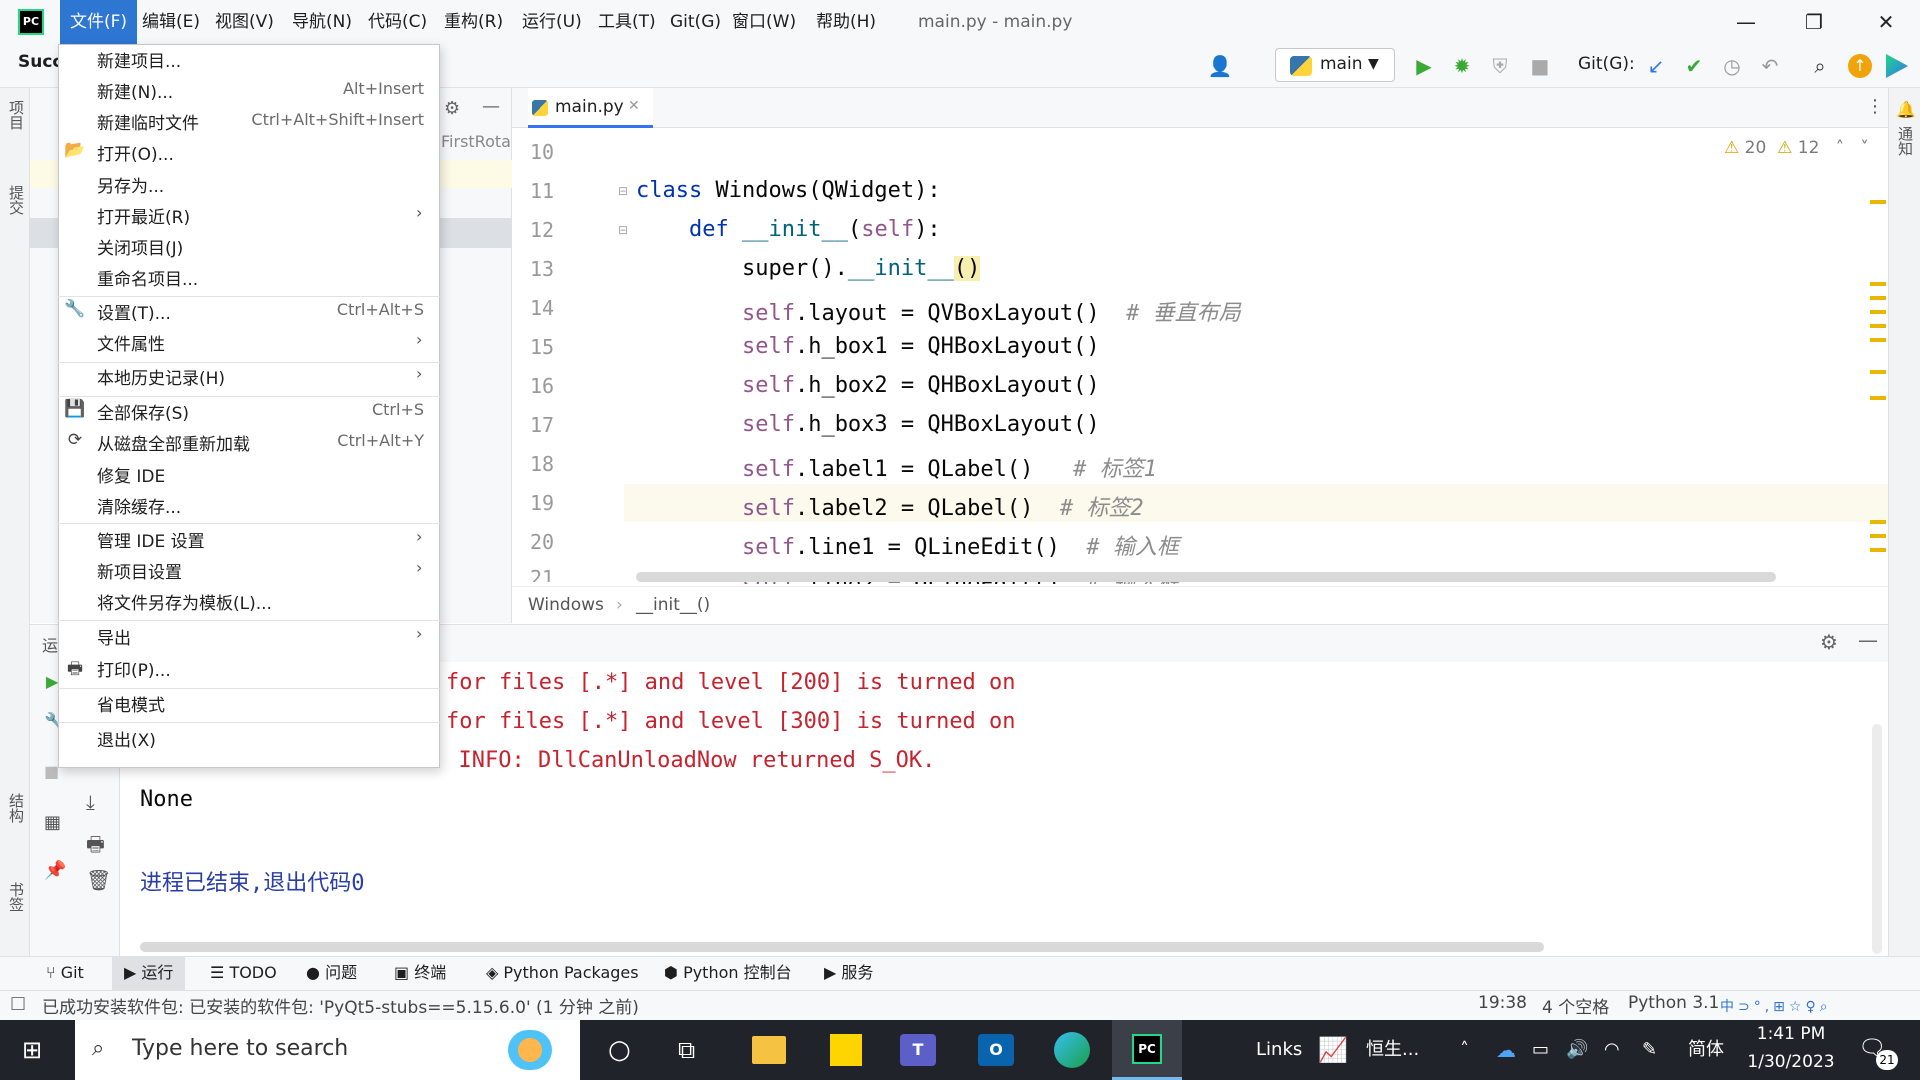 This screenshot has height=1080, width=1920. Describe the element at coordinates (695, 22) in the screenshot. I see `menu-git: Git(G)` at that location.